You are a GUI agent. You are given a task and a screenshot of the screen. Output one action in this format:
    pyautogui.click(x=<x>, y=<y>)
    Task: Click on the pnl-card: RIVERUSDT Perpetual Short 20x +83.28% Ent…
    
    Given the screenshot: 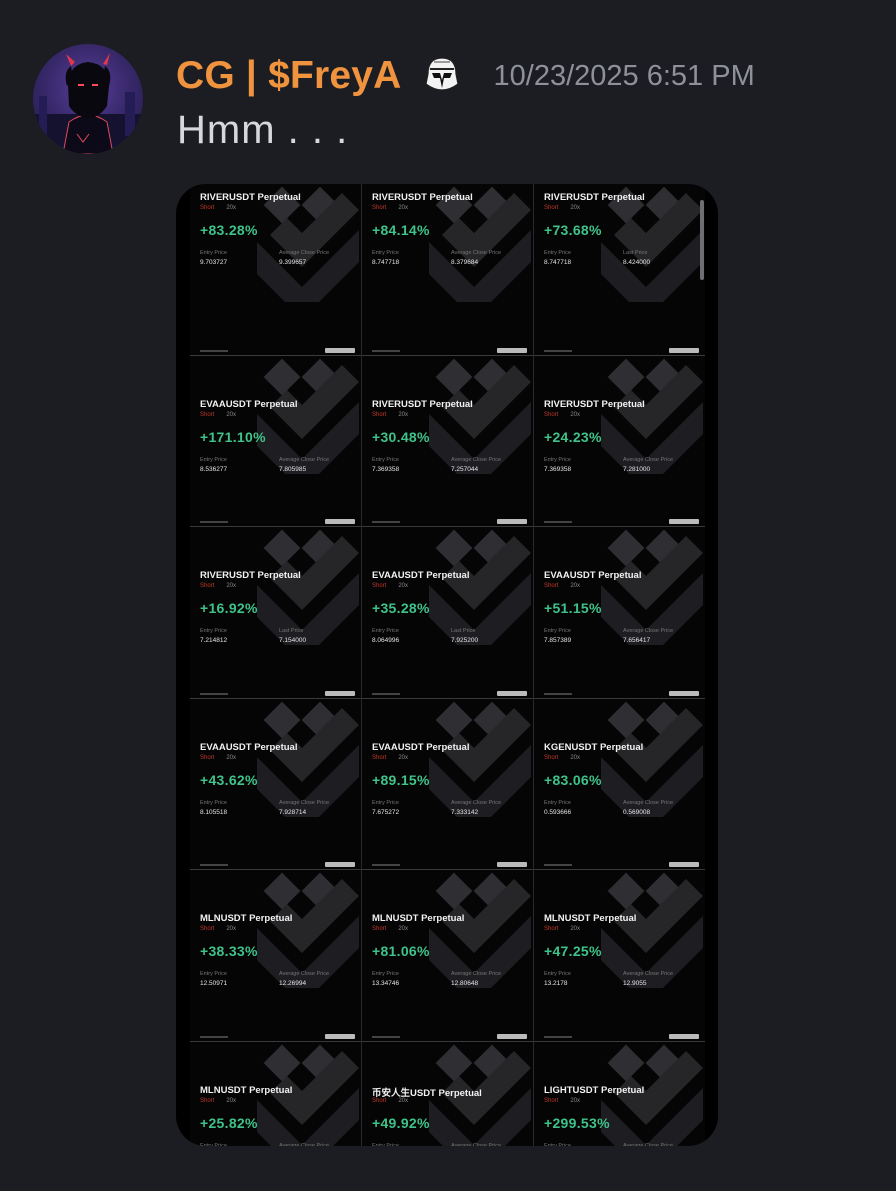 What is the action you would take?
    pyautogui.click(x=275, y=270)
    